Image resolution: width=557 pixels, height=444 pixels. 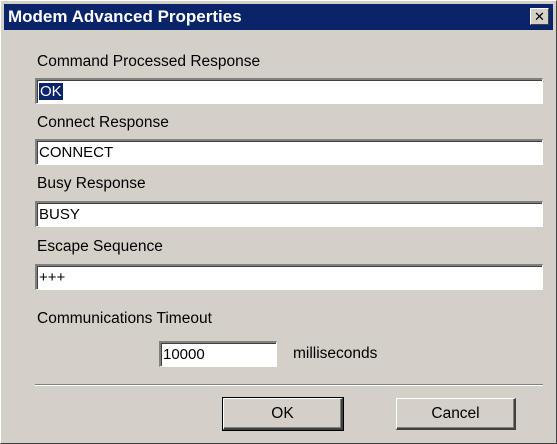 What do you see at coordinates (278, 17) in the screenshot?
I see `title-bar: Modem Advanced Properties ✕` at bounding box center [278, 17].